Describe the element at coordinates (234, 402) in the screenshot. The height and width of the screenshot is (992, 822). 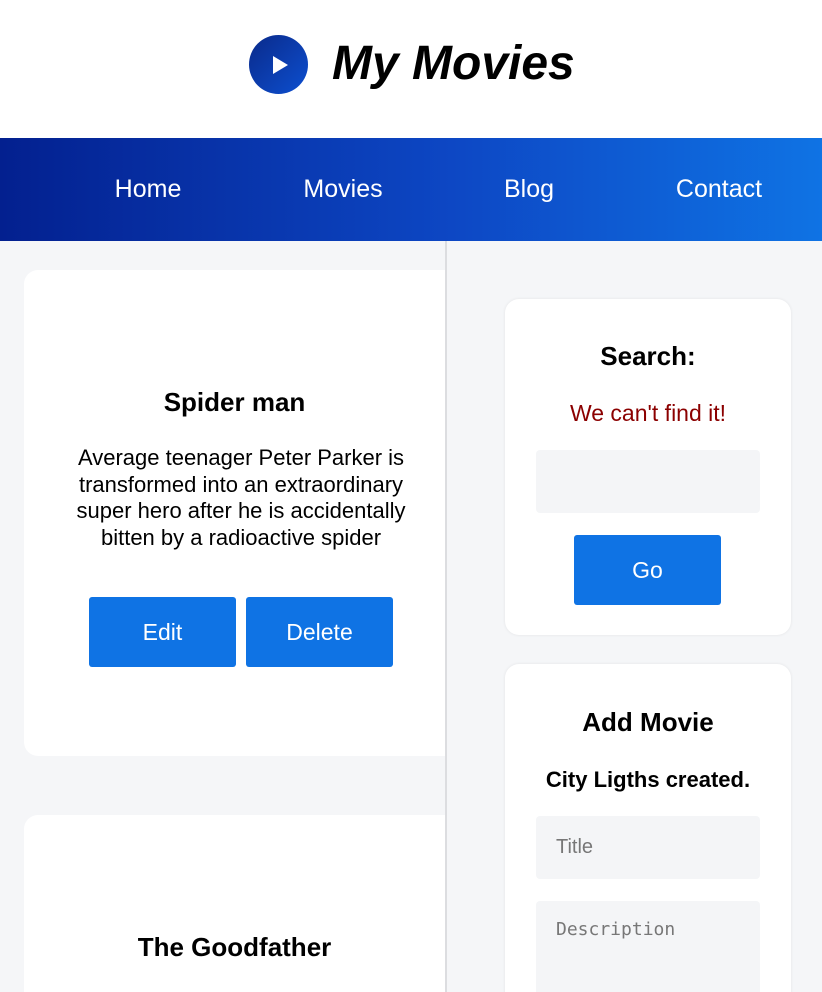
I see `movie-title: Spider man` at that location.